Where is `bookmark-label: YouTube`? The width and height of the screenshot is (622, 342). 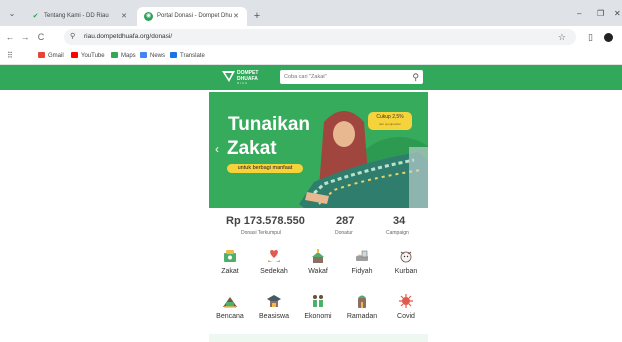
bookmark-label: YouTube is located at coordinates (93, 56).